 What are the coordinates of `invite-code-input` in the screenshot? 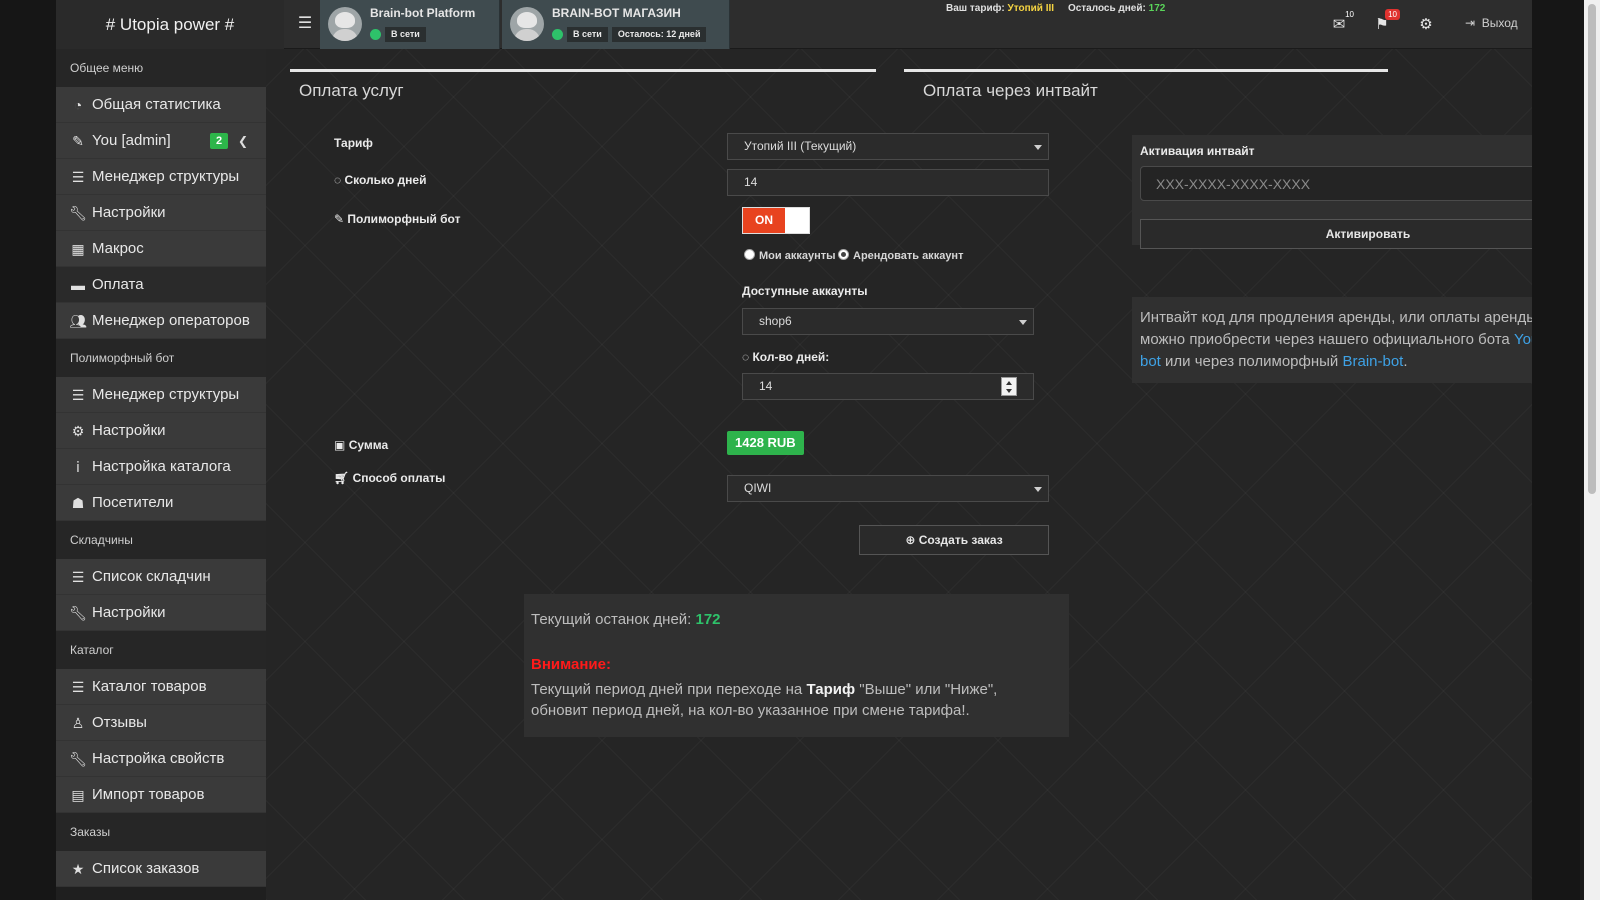 It's located at (1336, 183).